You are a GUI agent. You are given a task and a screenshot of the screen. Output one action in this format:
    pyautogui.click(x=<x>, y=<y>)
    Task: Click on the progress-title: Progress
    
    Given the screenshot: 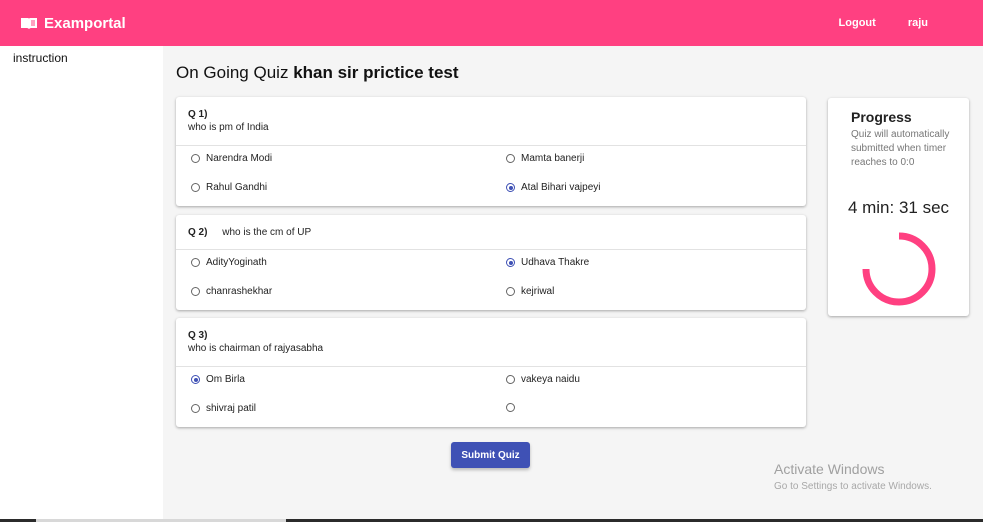 What is the action you would take?
    pyautogui.click(x=881, y=117)
    